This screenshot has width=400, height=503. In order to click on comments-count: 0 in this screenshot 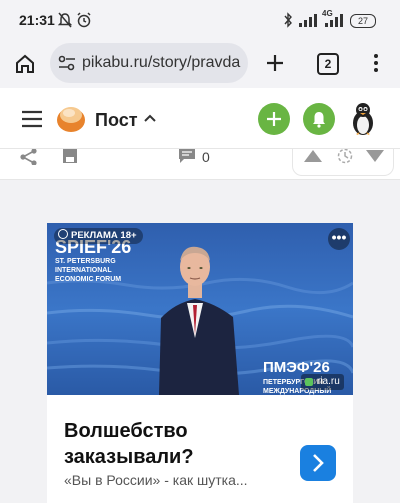, I will do `click(206, 157)`.